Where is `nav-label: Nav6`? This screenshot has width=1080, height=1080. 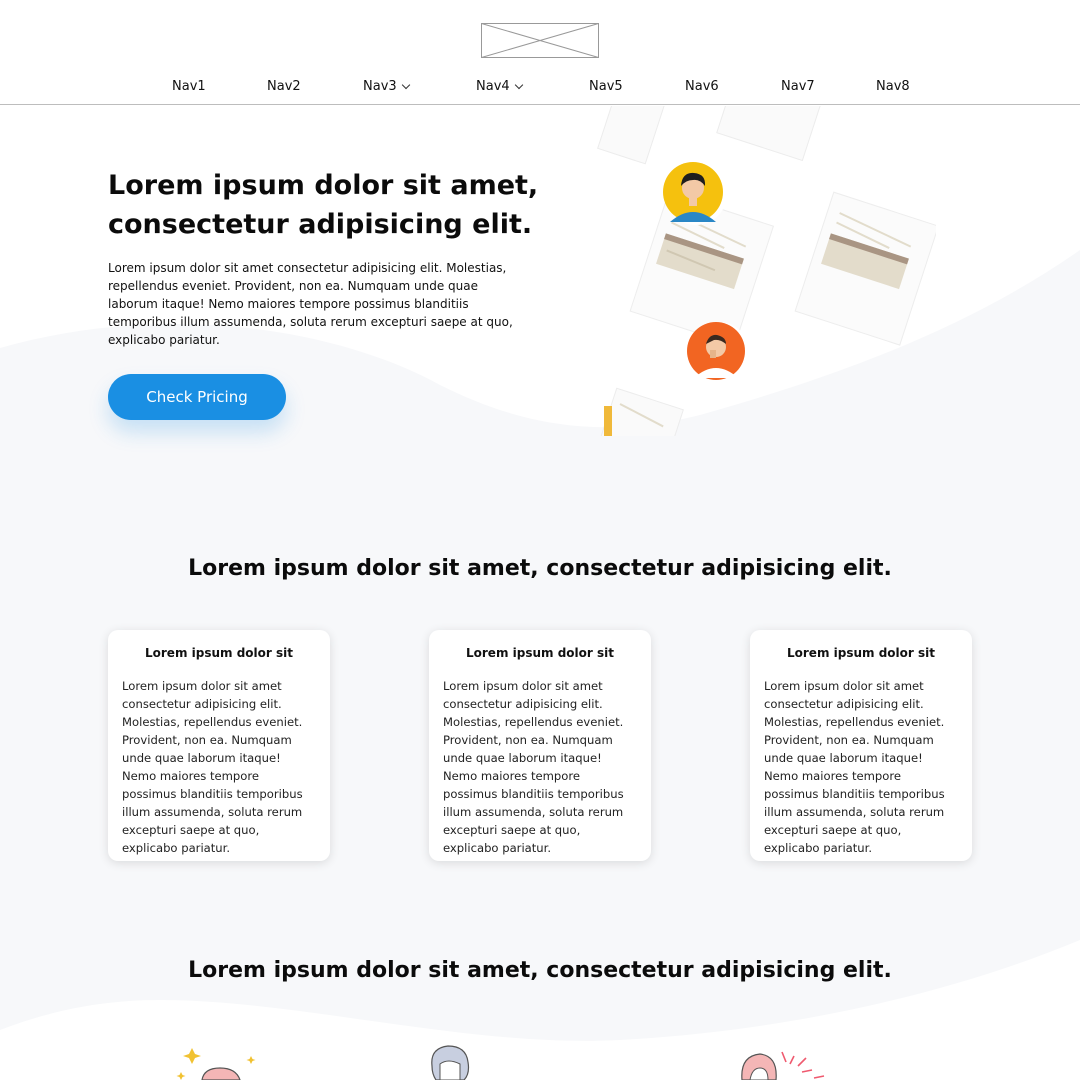
nav-label: Nav6 is located at coordinates (702, 86).